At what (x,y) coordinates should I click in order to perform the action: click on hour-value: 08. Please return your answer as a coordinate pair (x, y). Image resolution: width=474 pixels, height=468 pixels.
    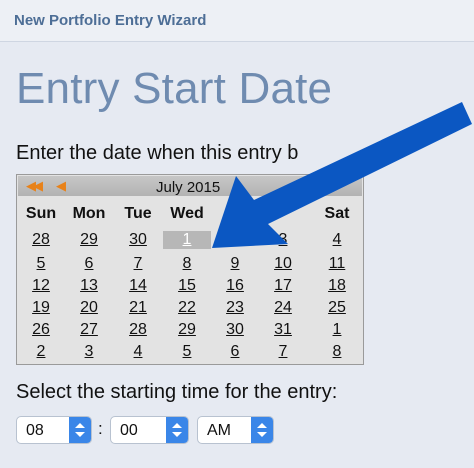
    Looking at the image, I should click on (35, 430).